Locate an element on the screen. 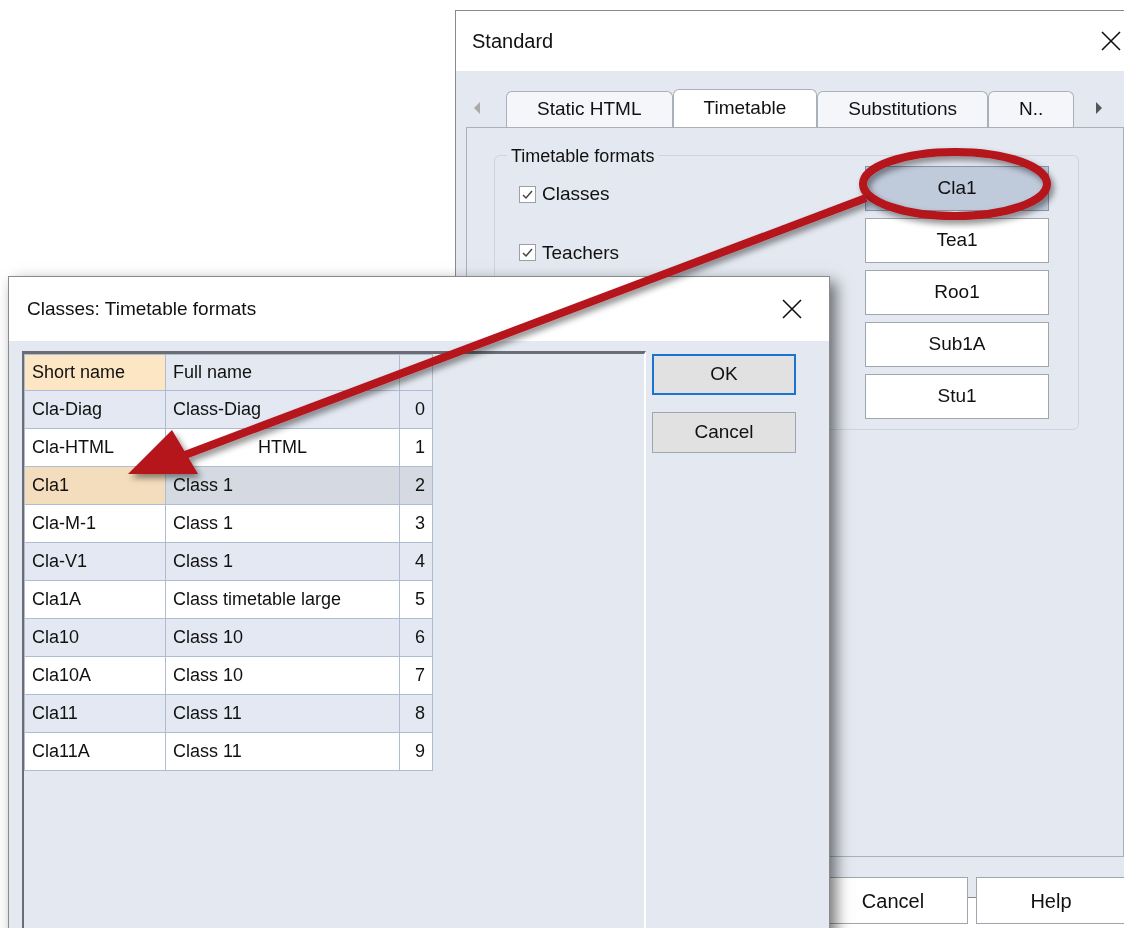  table-cell: Cla1 is located at coordinates (95, 485).